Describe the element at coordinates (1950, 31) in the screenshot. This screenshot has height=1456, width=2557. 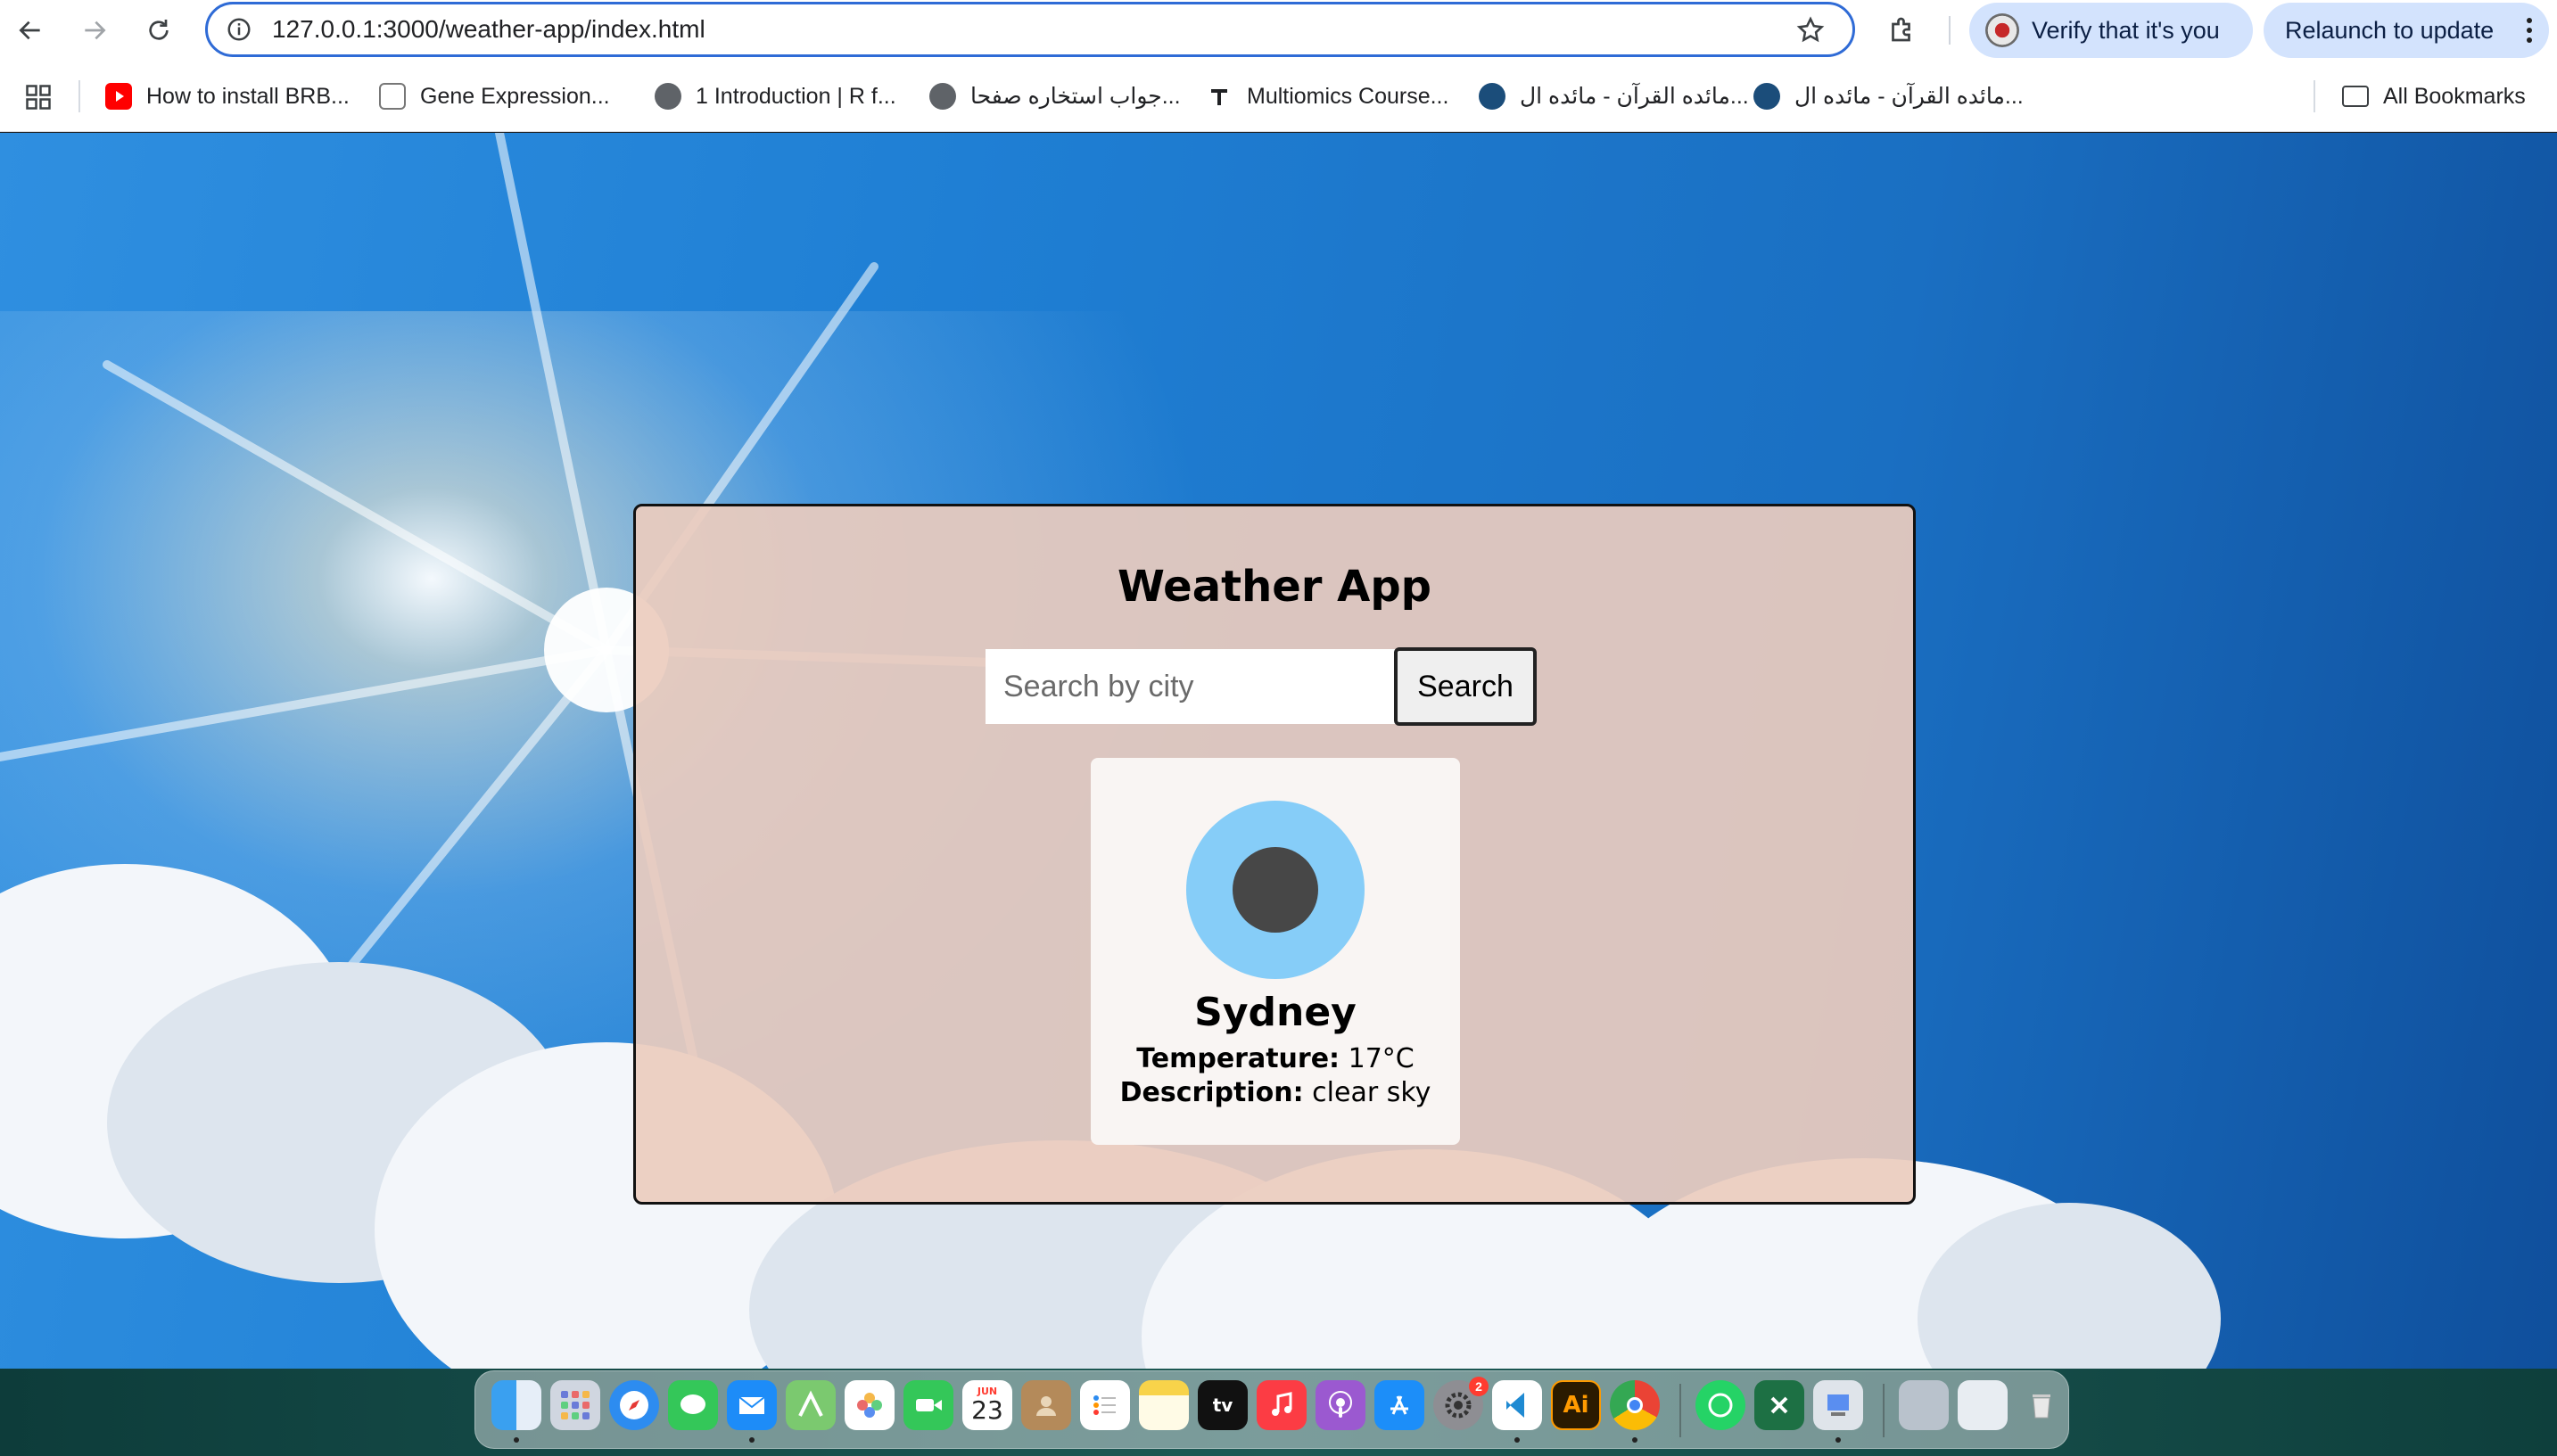
I see `toolbar-separator` at that location.